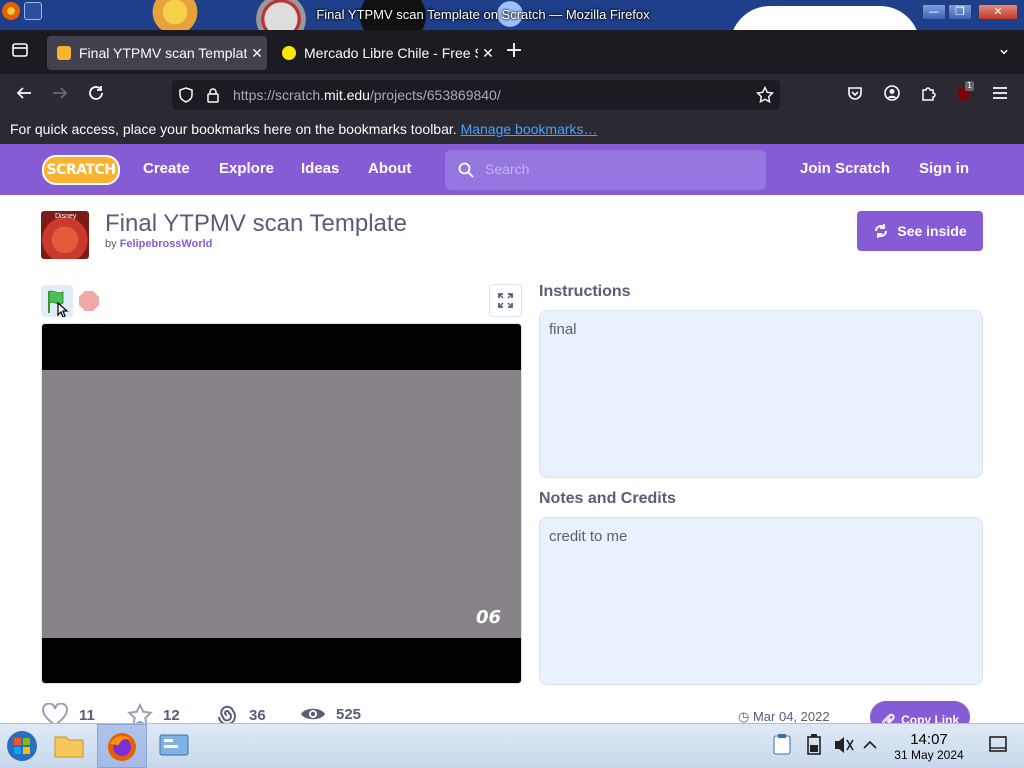 The image size is (1024, 768). I want to click on instructions-heading: Instructions, so click(585, 291).